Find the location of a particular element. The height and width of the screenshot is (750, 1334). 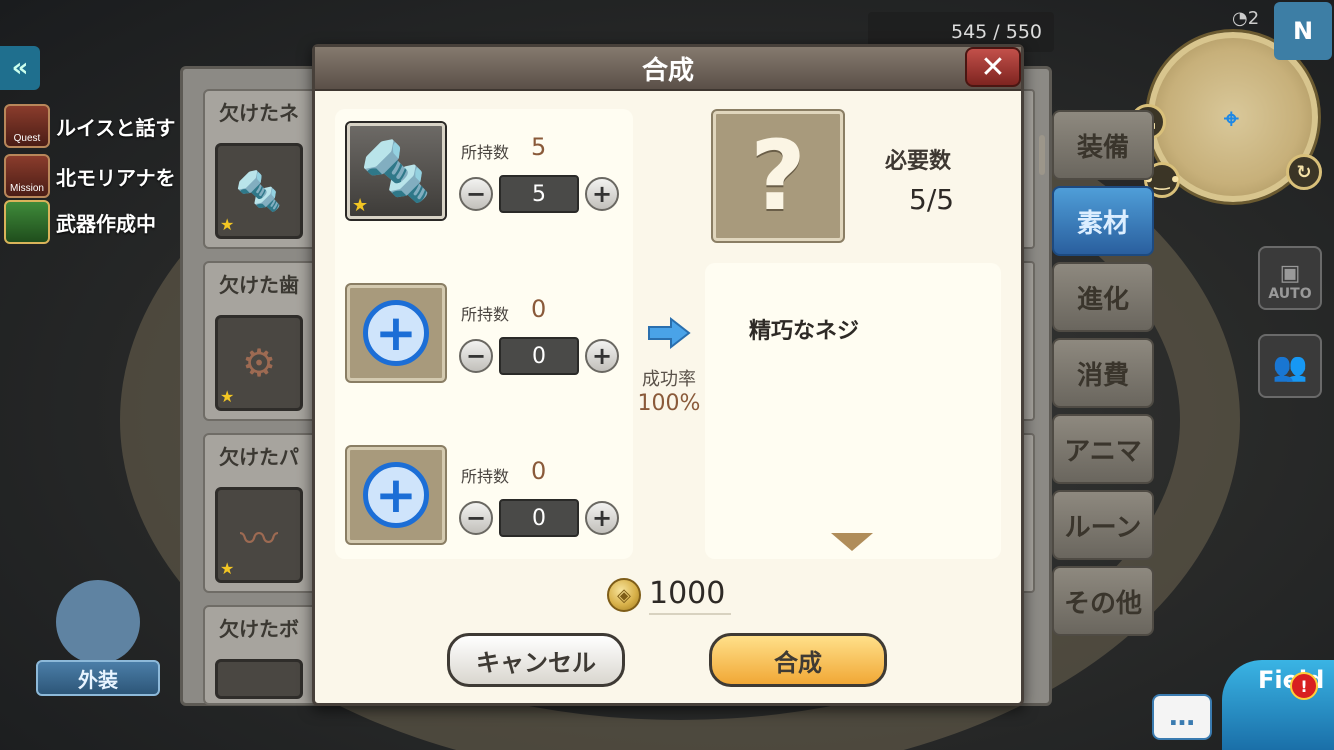

material-slot-3: + is located at coordinates (396, 495).